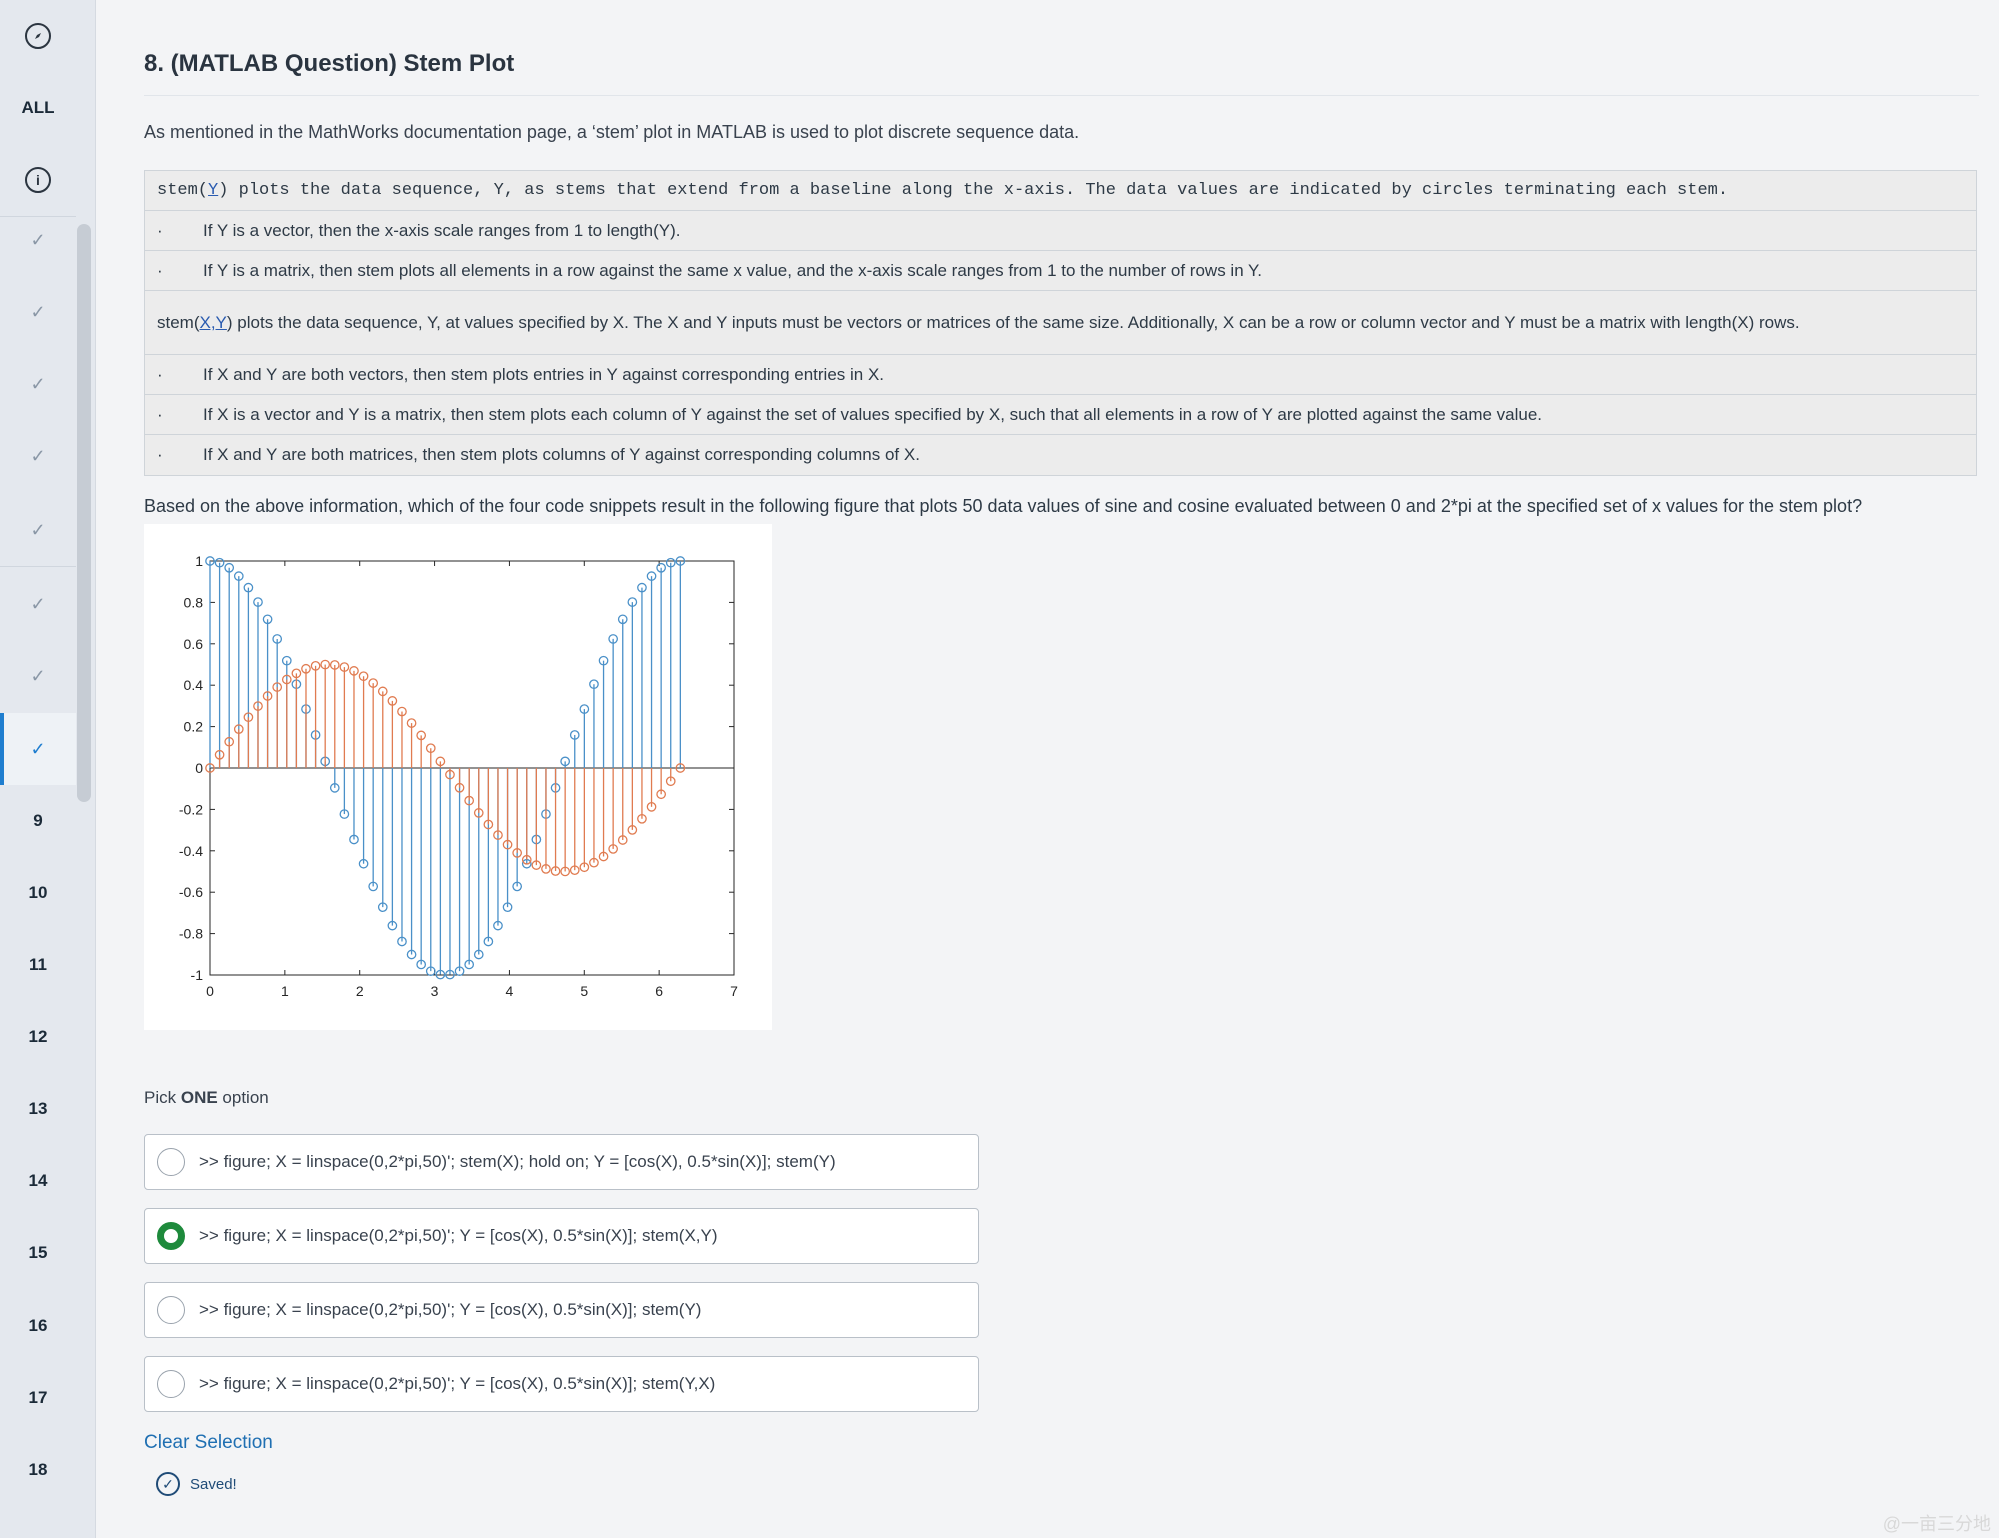 The width and height of the screenshot is (1999, 1538). What do you see at coordinates (191, 892) in the screenshot?
I see `y-tick-label: -0.6` at bounding box center [191, 892].